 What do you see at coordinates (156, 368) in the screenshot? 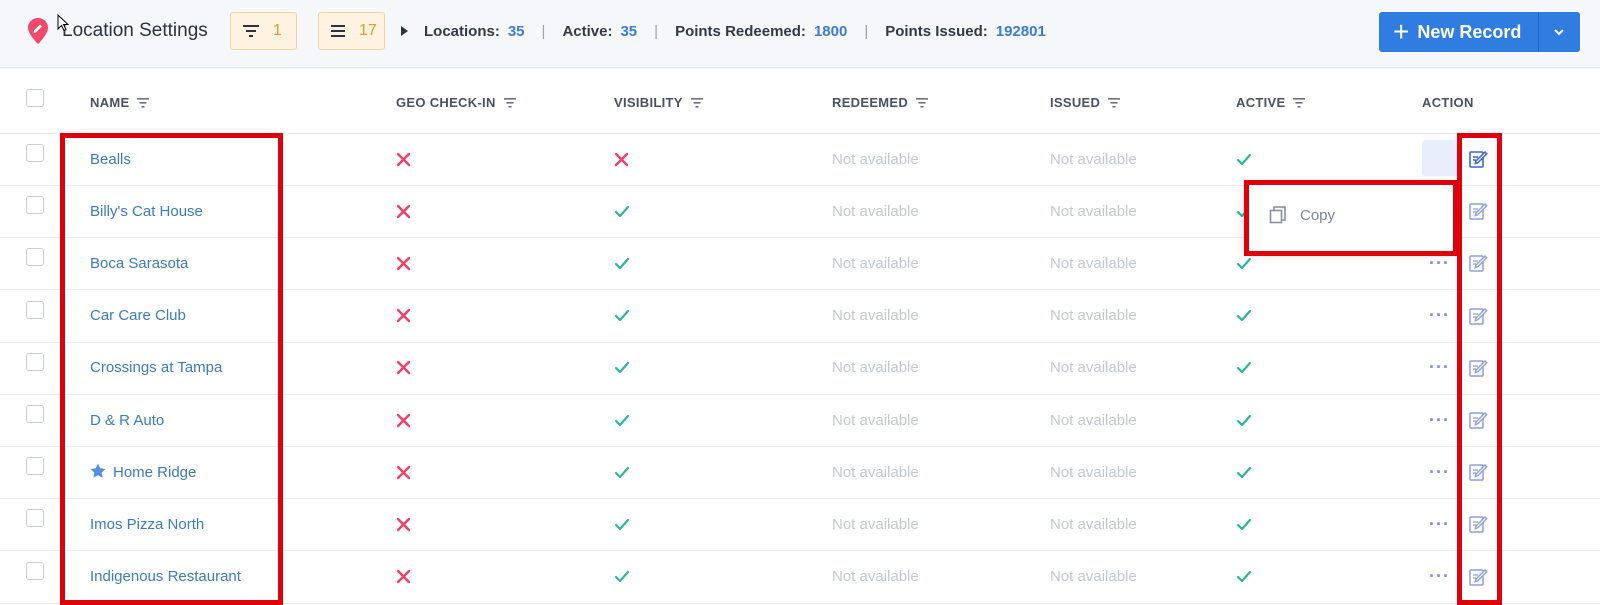
I see `location-name-link: Crossings at Tampa` at bounding box center [156, 368].